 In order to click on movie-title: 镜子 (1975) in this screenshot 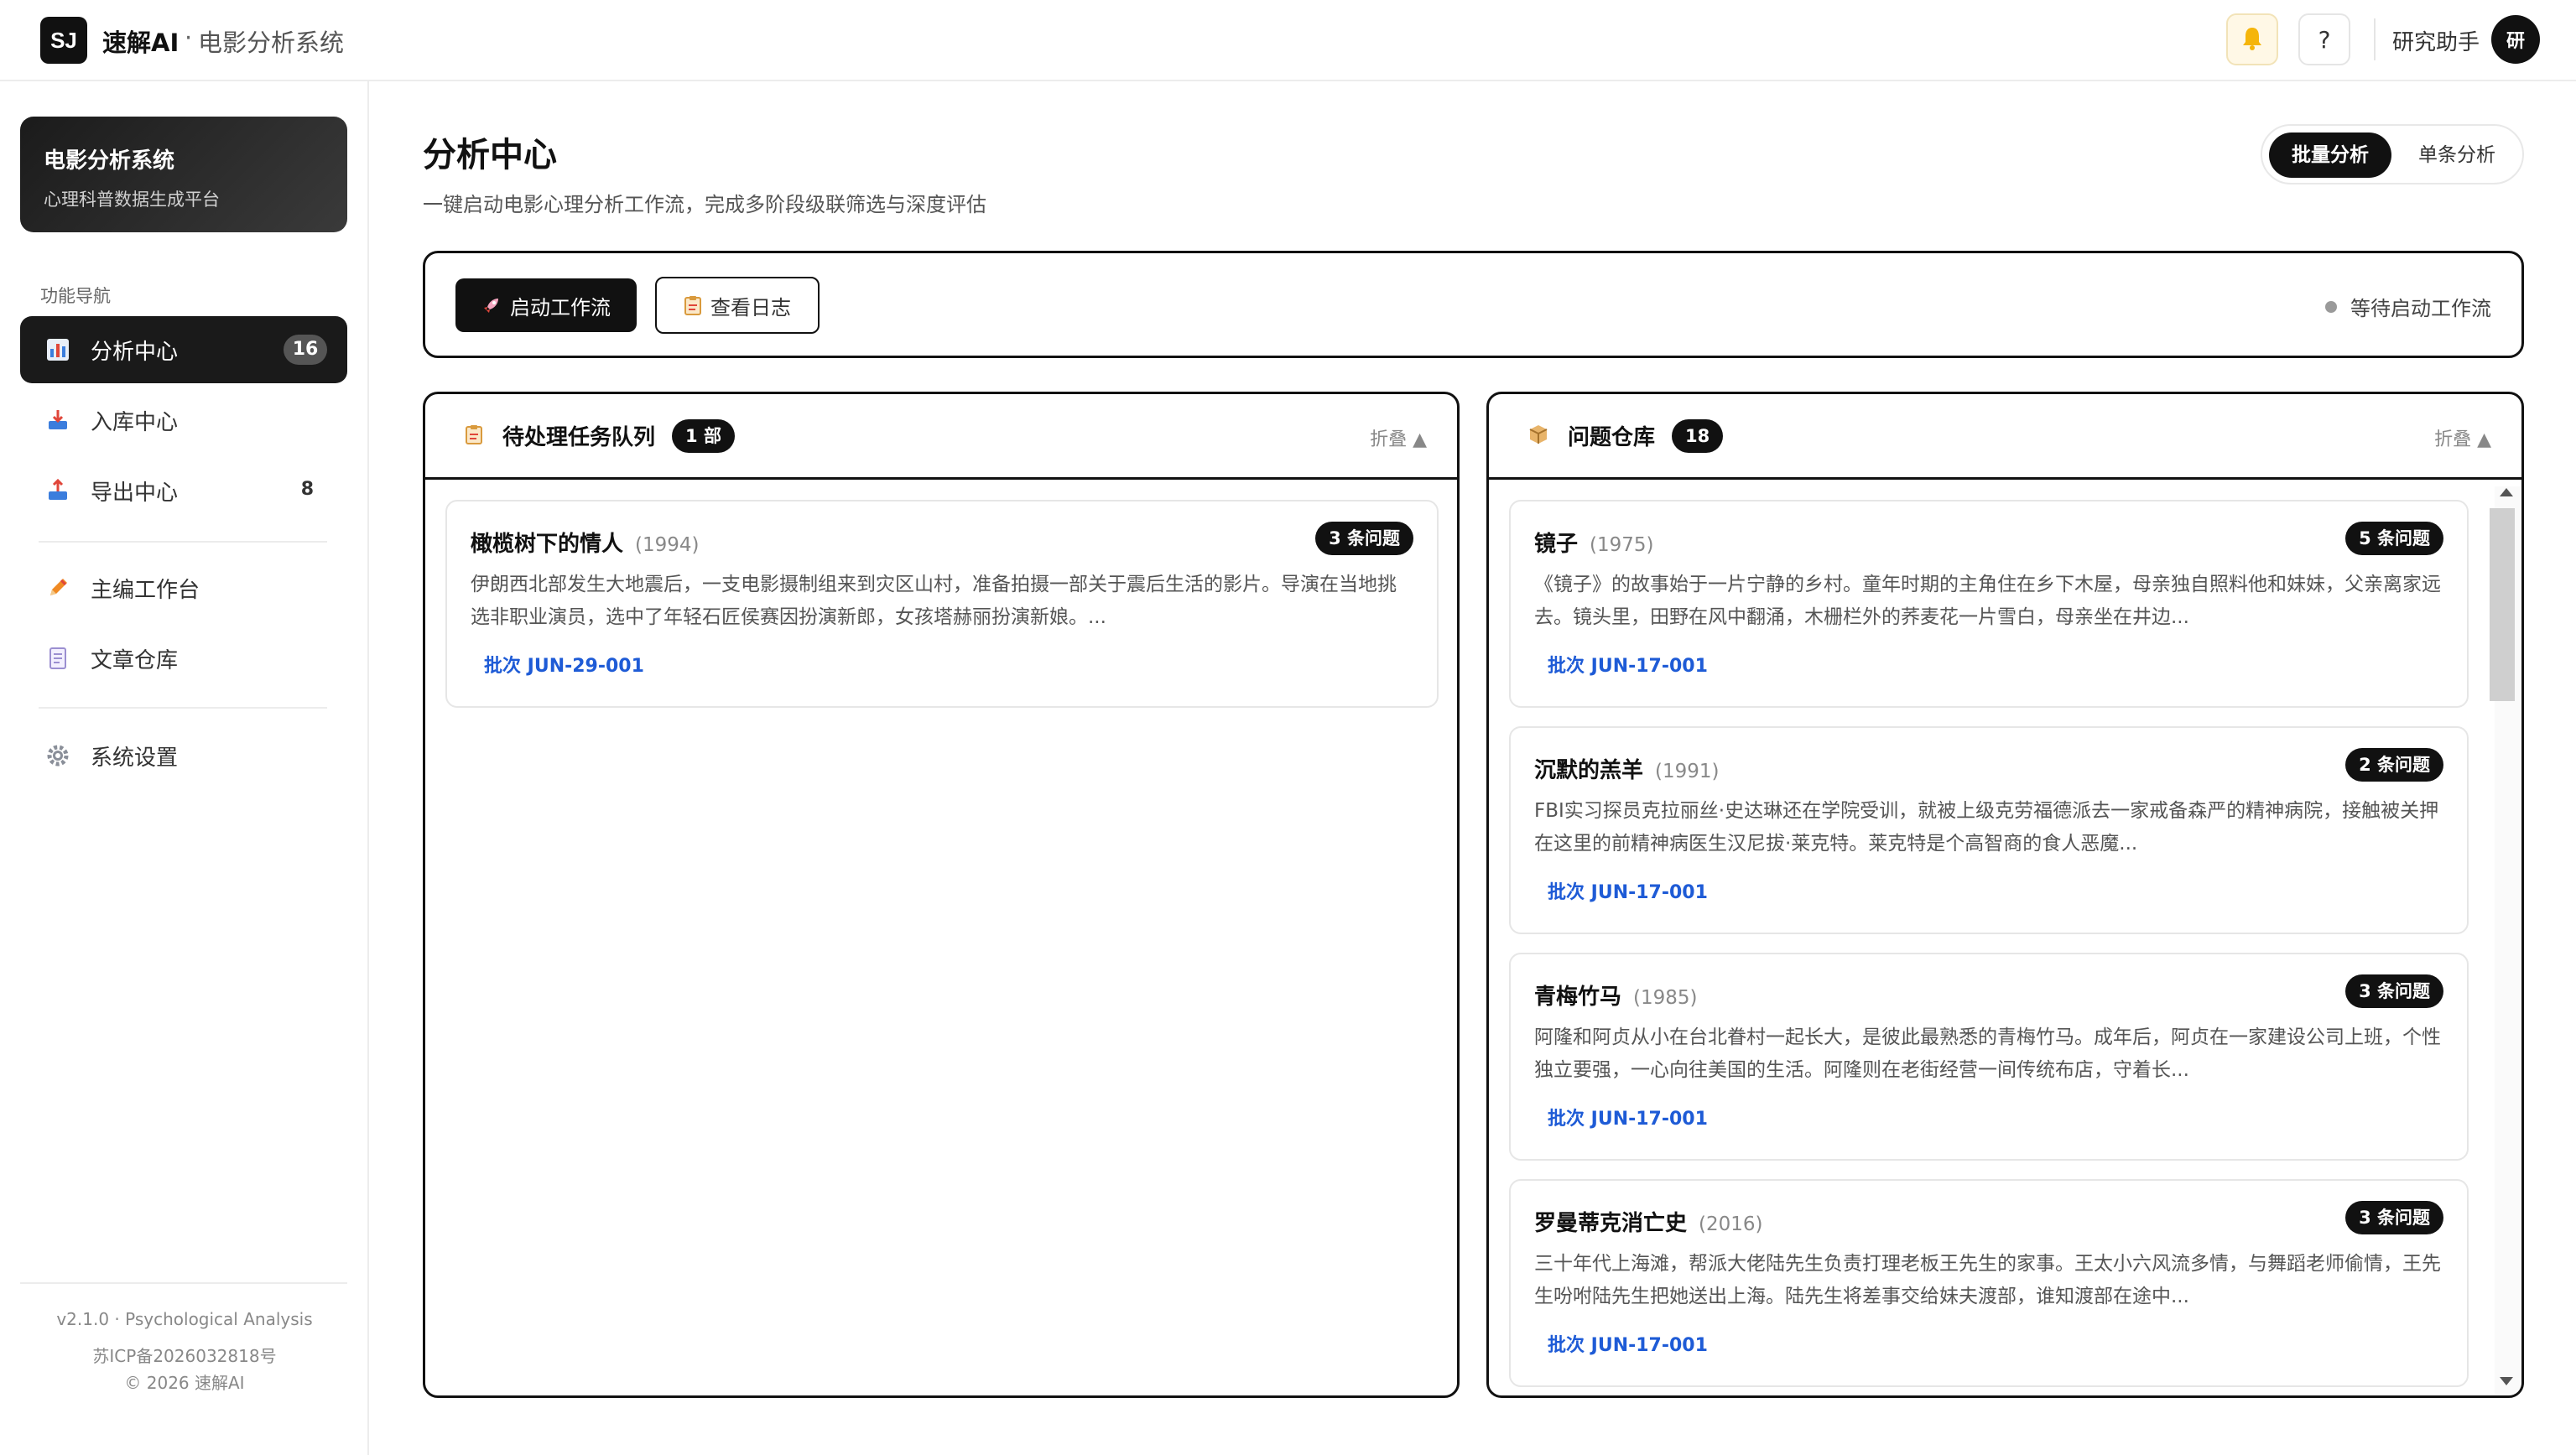, I will do `click(1594, 542)`.